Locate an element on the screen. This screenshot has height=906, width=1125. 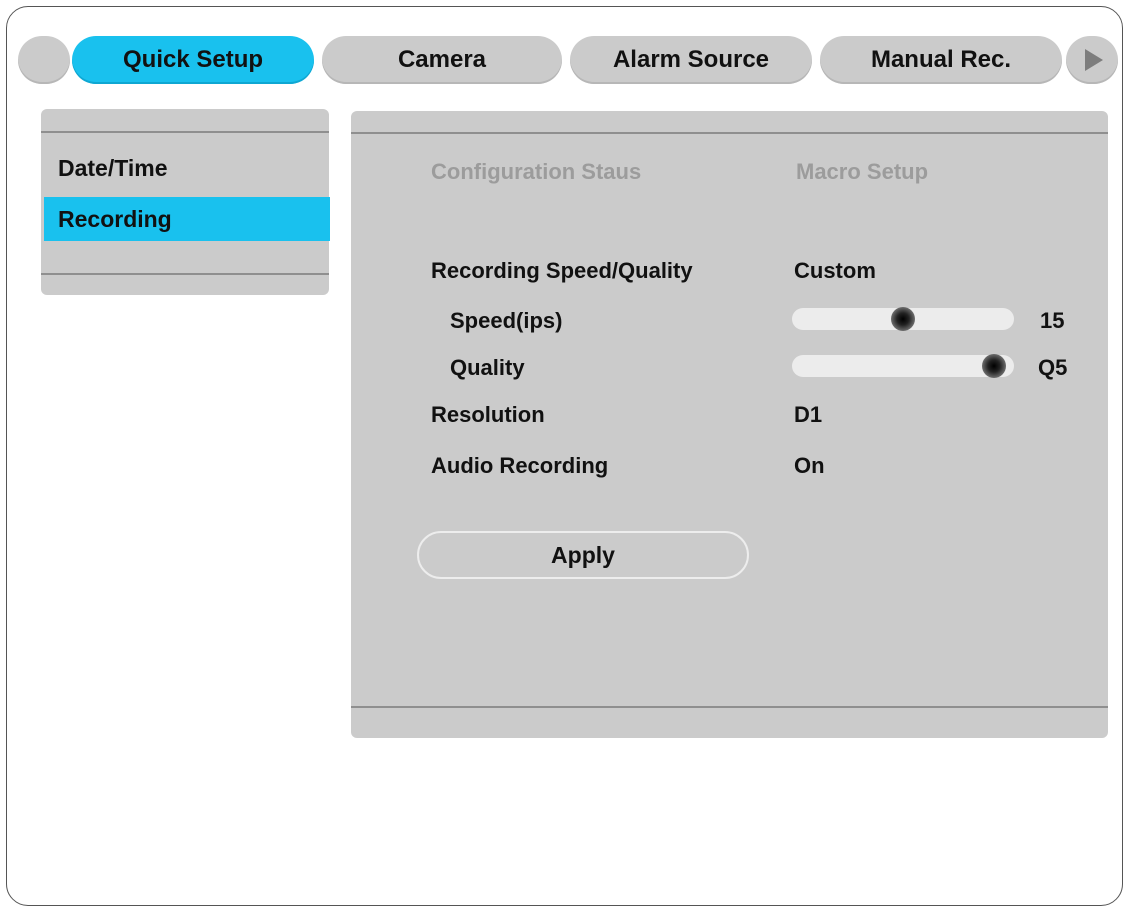
side-menu: Date/Time Recording is located at coordinates (185, 202).